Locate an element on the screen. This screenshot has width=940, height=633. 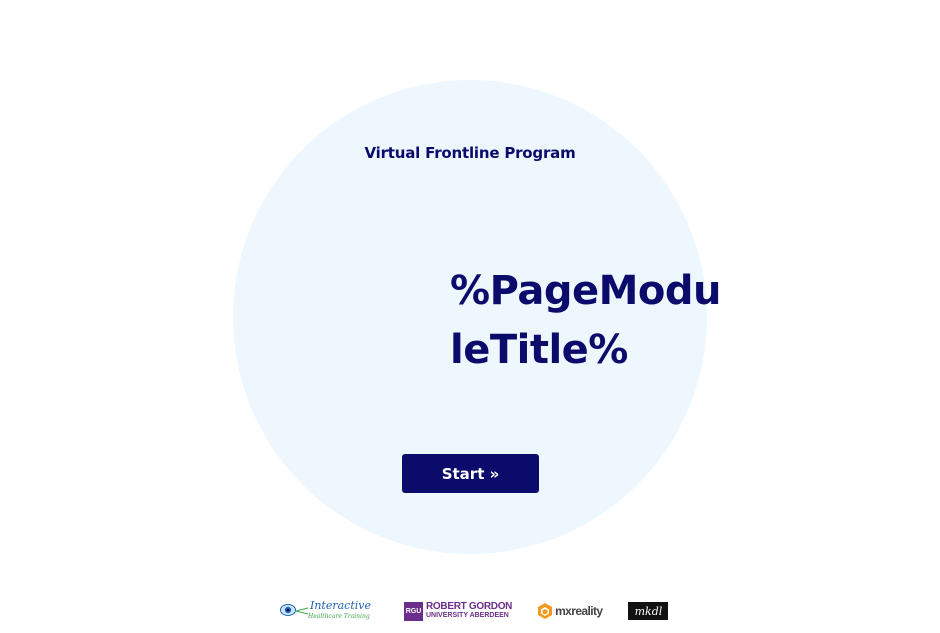
mxreality-logo: mxreality is located at coordinates (570, 611).